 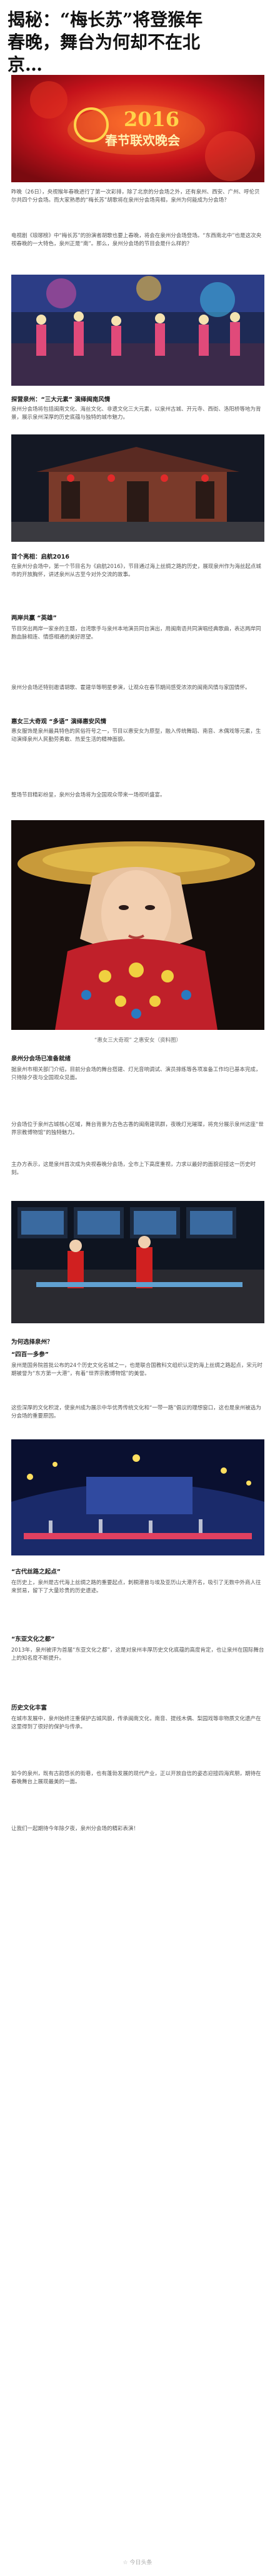 What do you see at coordinates (29, 1708) in the screenshot?
I see `section-heading: 历史文化丰富` at bounding box center [29, 1708].